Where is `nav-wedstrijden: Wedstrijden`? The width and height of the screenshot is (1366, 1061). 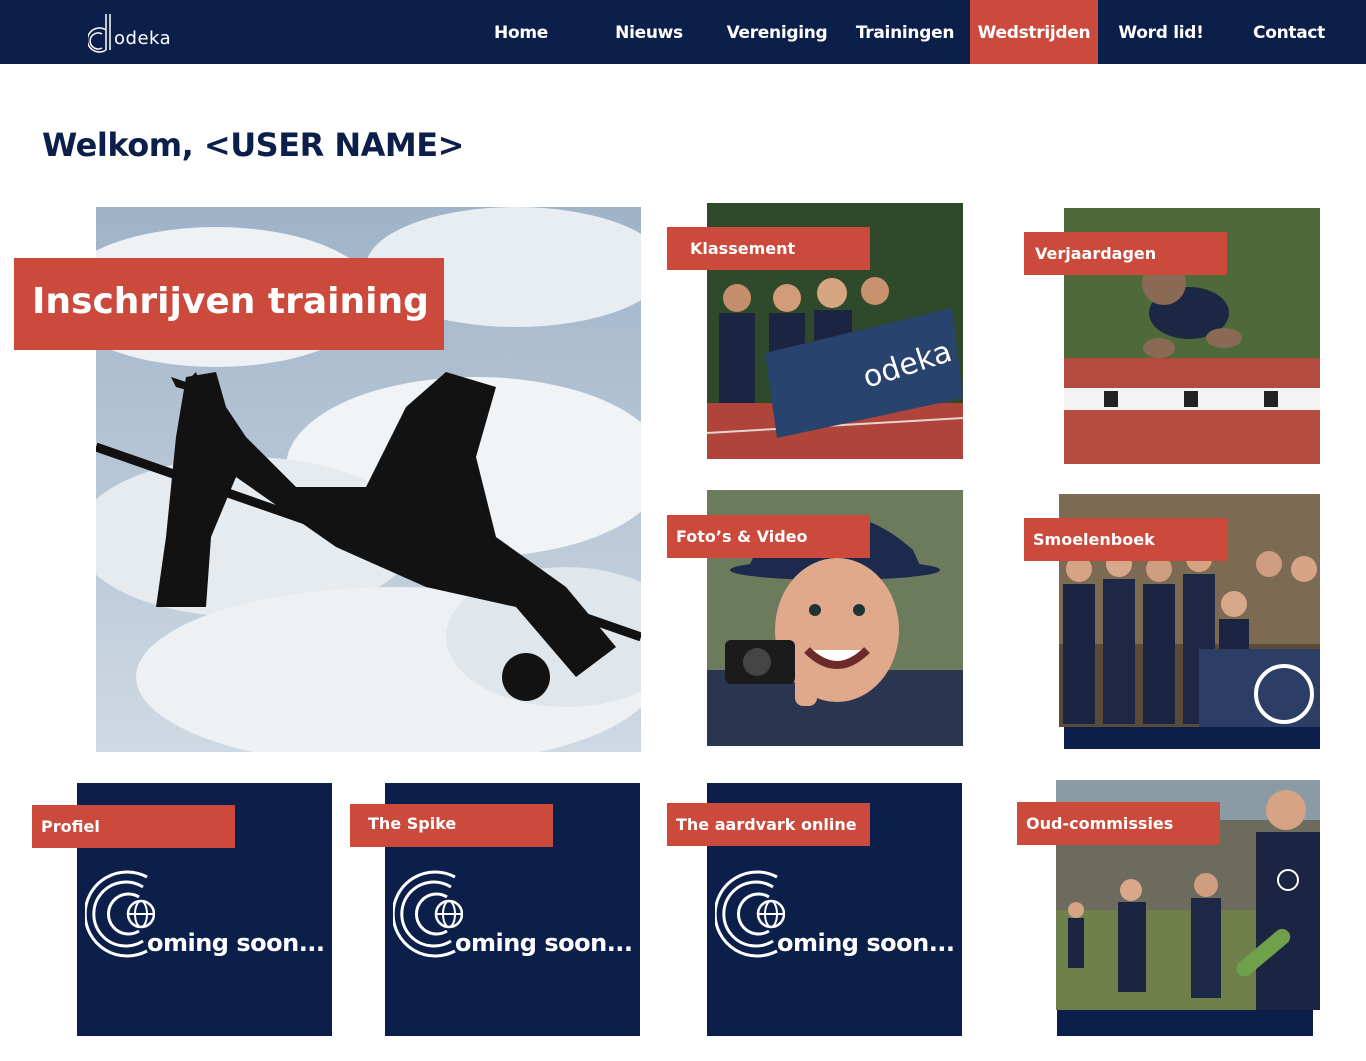
nav-wedstrijden: Wedstrijden is located at coordinates (1034, 32).